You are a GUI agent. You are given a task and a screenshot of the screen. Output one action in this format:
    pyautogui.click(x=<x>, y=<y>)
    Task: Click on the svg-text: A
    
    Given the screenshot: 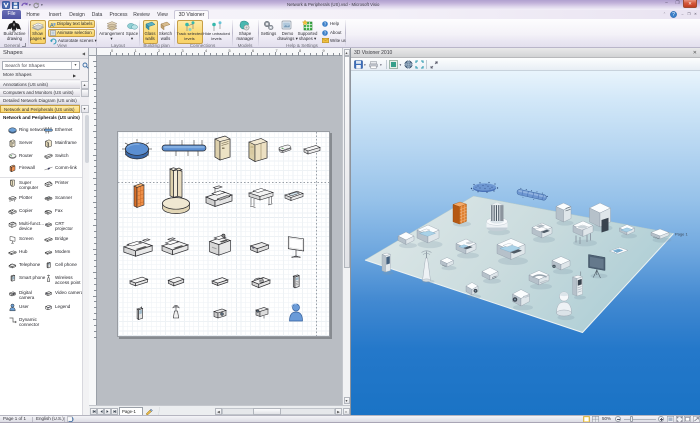 What is the action you would take?
    pyautogui.click(x=52, y=25)
    